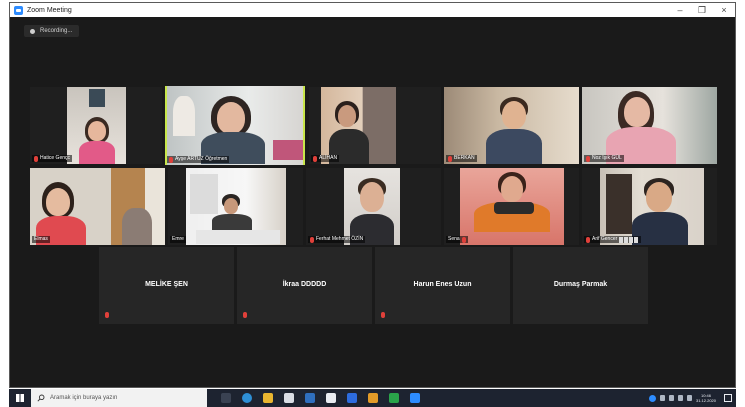  I want to click on name-only-tile: MELİKE ŞEN, so click(166, 285).